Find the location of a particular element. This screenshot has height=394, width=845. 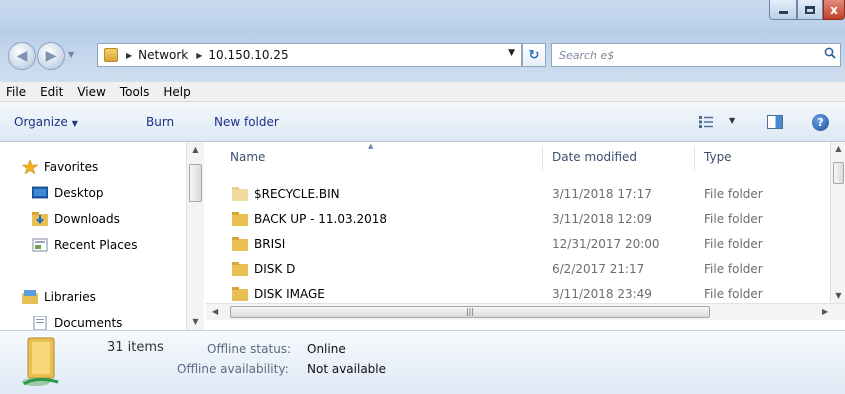

refresh-icon: ↻ is located at coordinates (534, 55).